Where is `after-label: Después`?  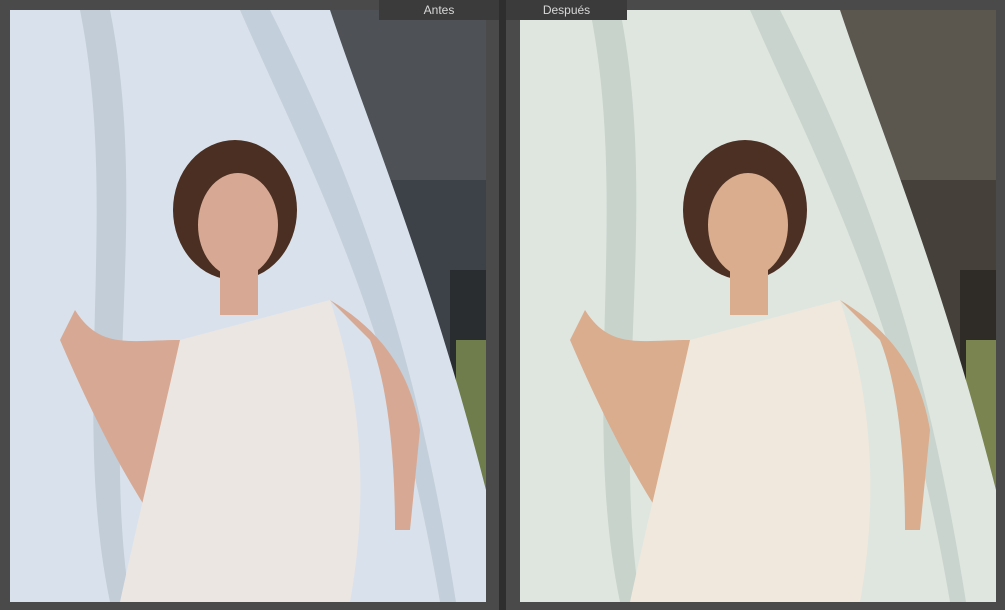 after-label: Después is located at coordinates (566, 10).